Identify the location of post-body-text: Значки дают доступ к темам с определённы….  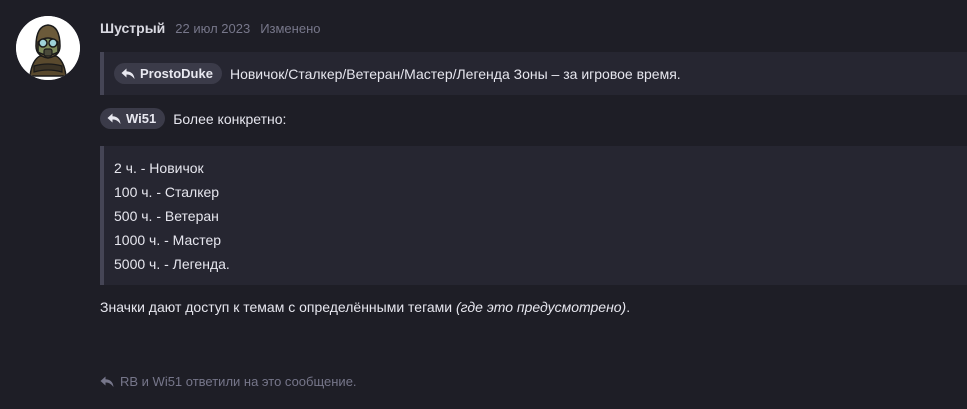
(365, 307).